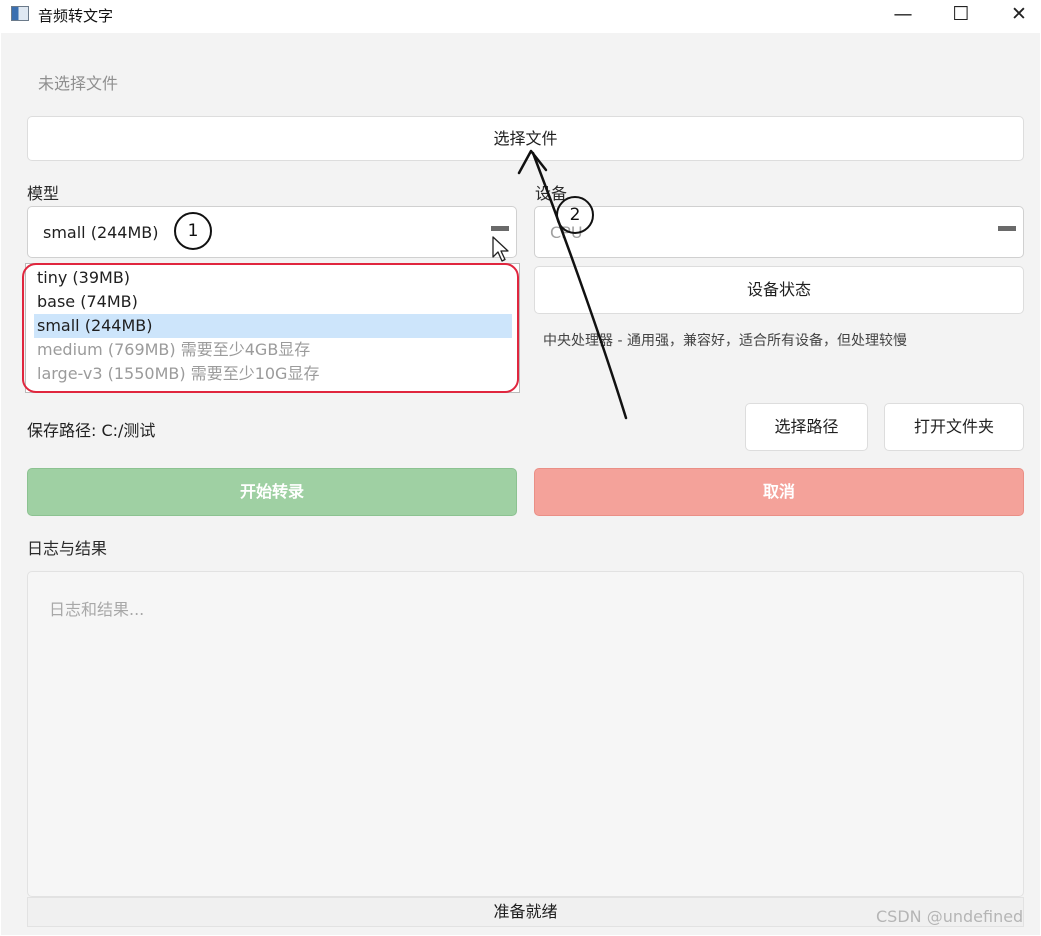  Describe the element at coordinates (525, 138) in the screenshot. I see `select-file-button: 选择文件` at that location.